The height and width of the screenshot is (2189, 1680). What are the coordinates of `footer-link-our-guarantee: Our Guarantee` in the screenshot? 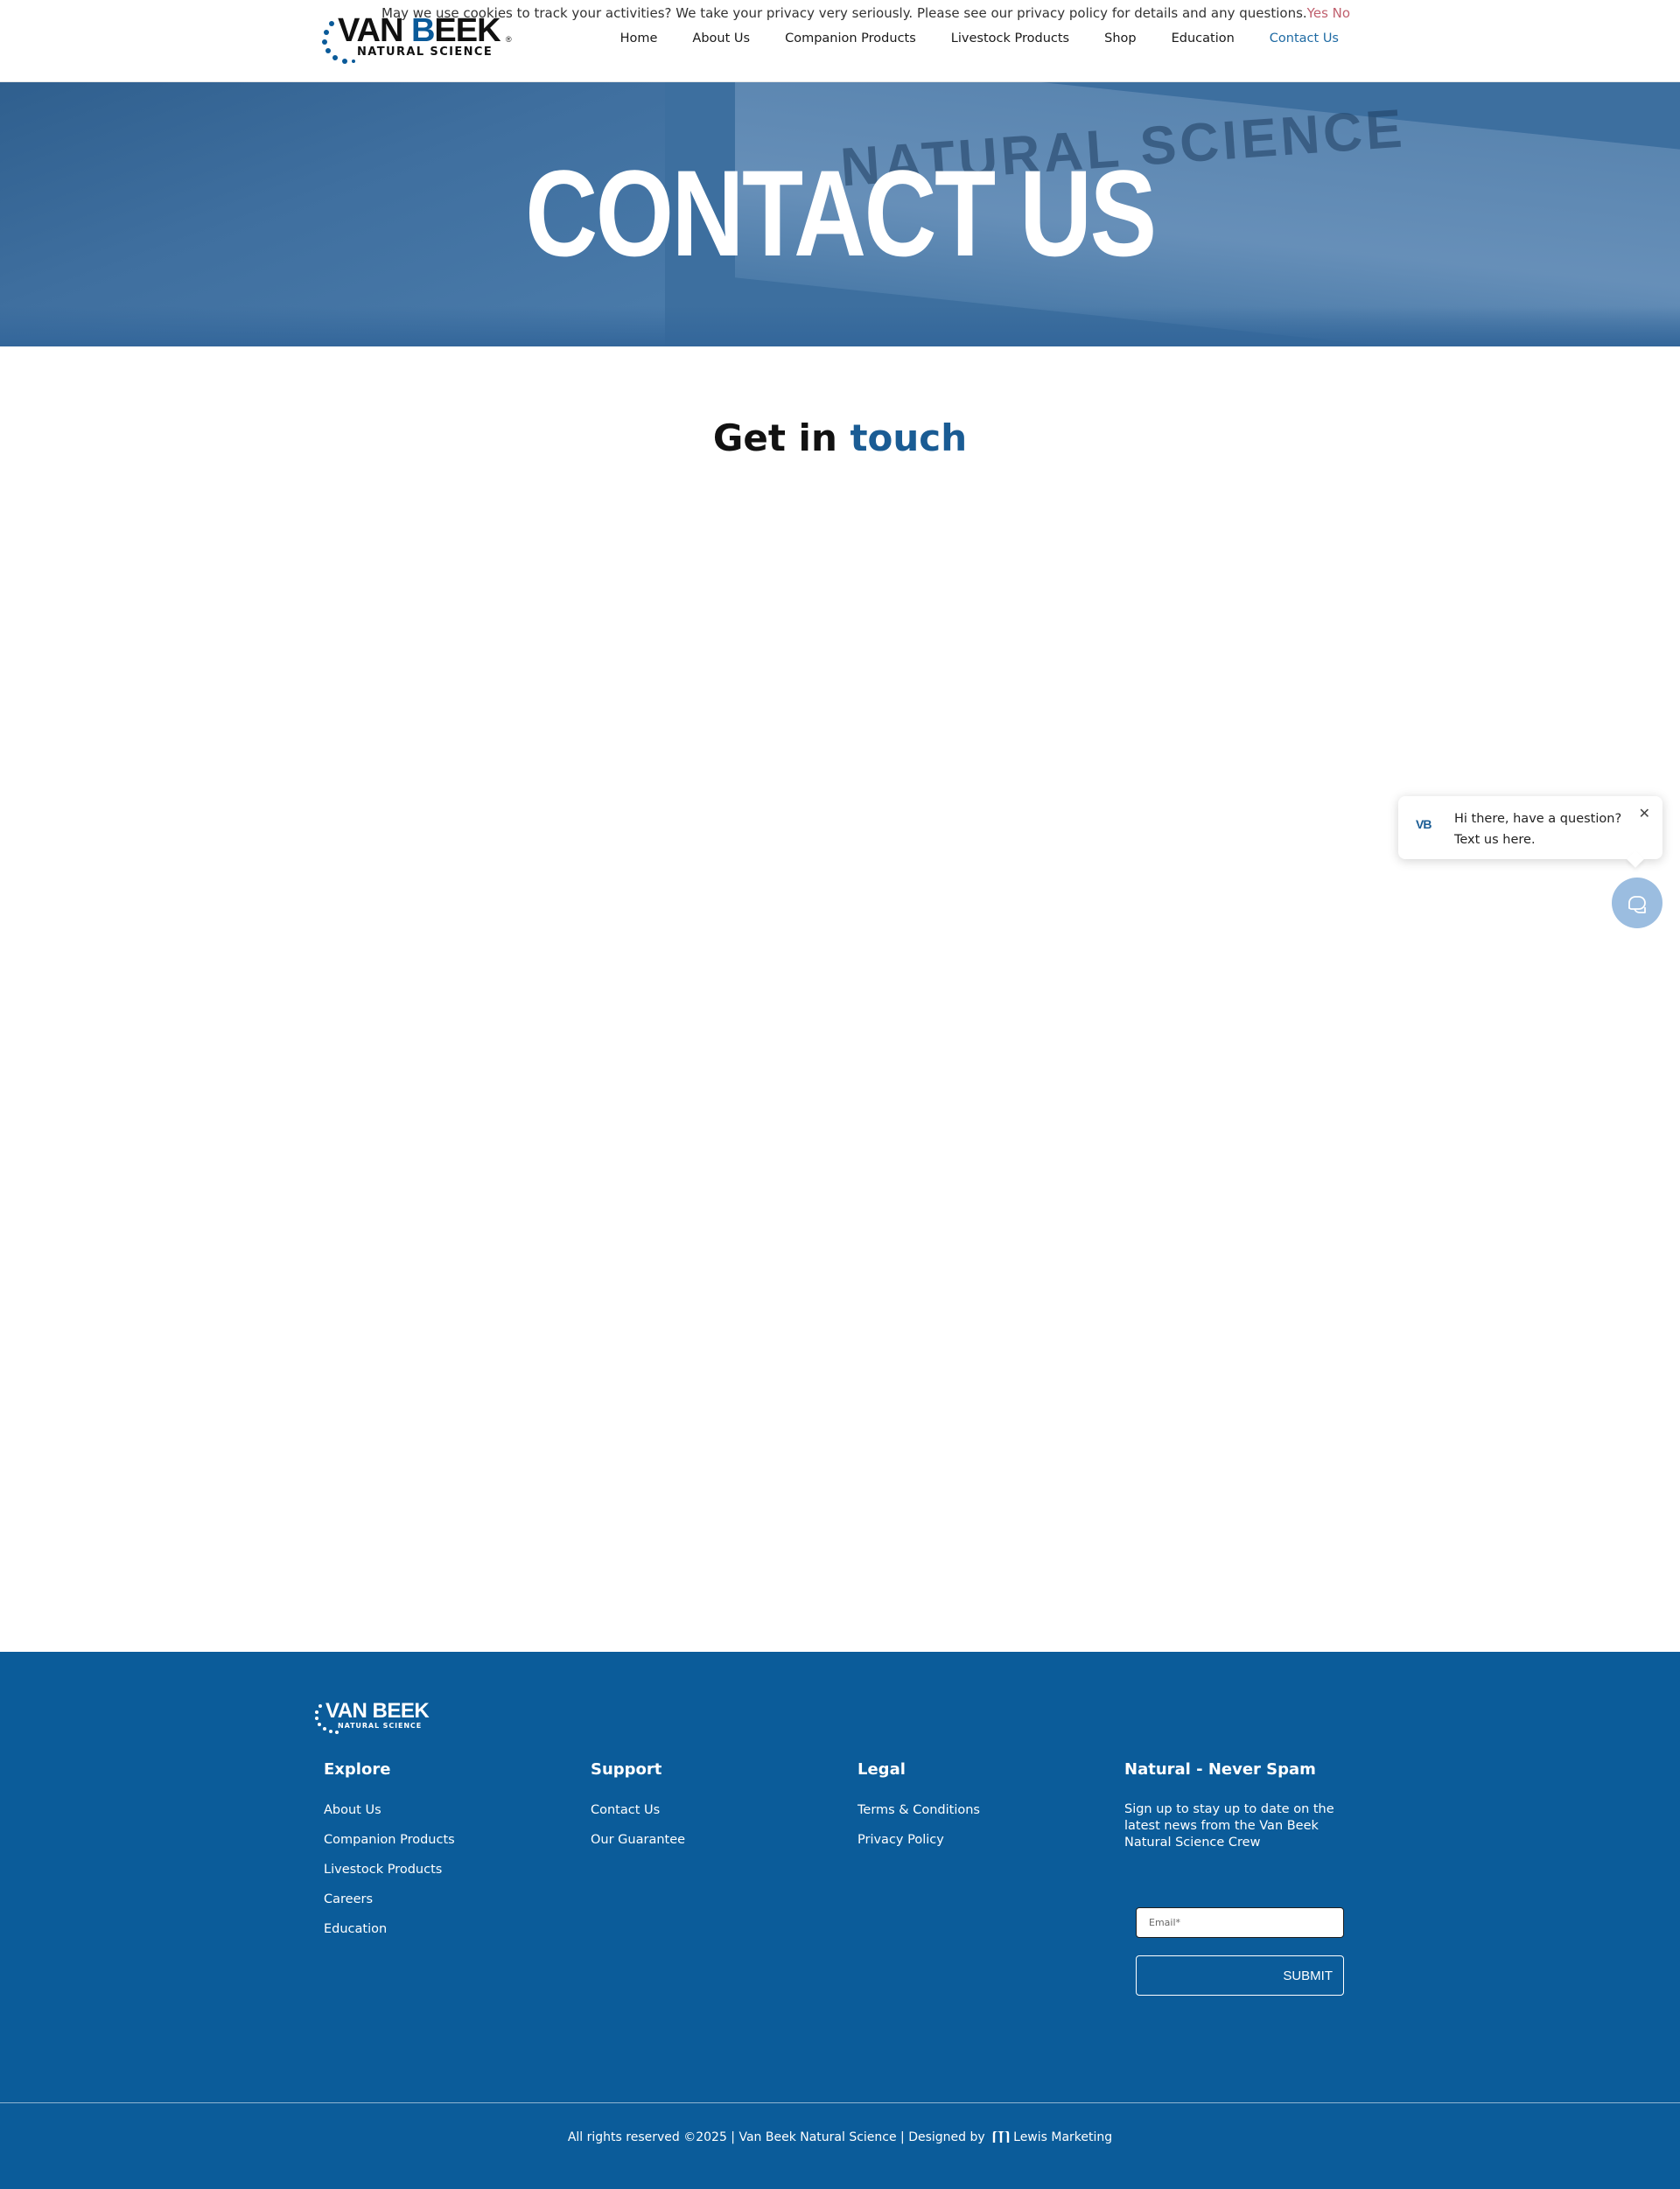 It's located at (638, 1840).